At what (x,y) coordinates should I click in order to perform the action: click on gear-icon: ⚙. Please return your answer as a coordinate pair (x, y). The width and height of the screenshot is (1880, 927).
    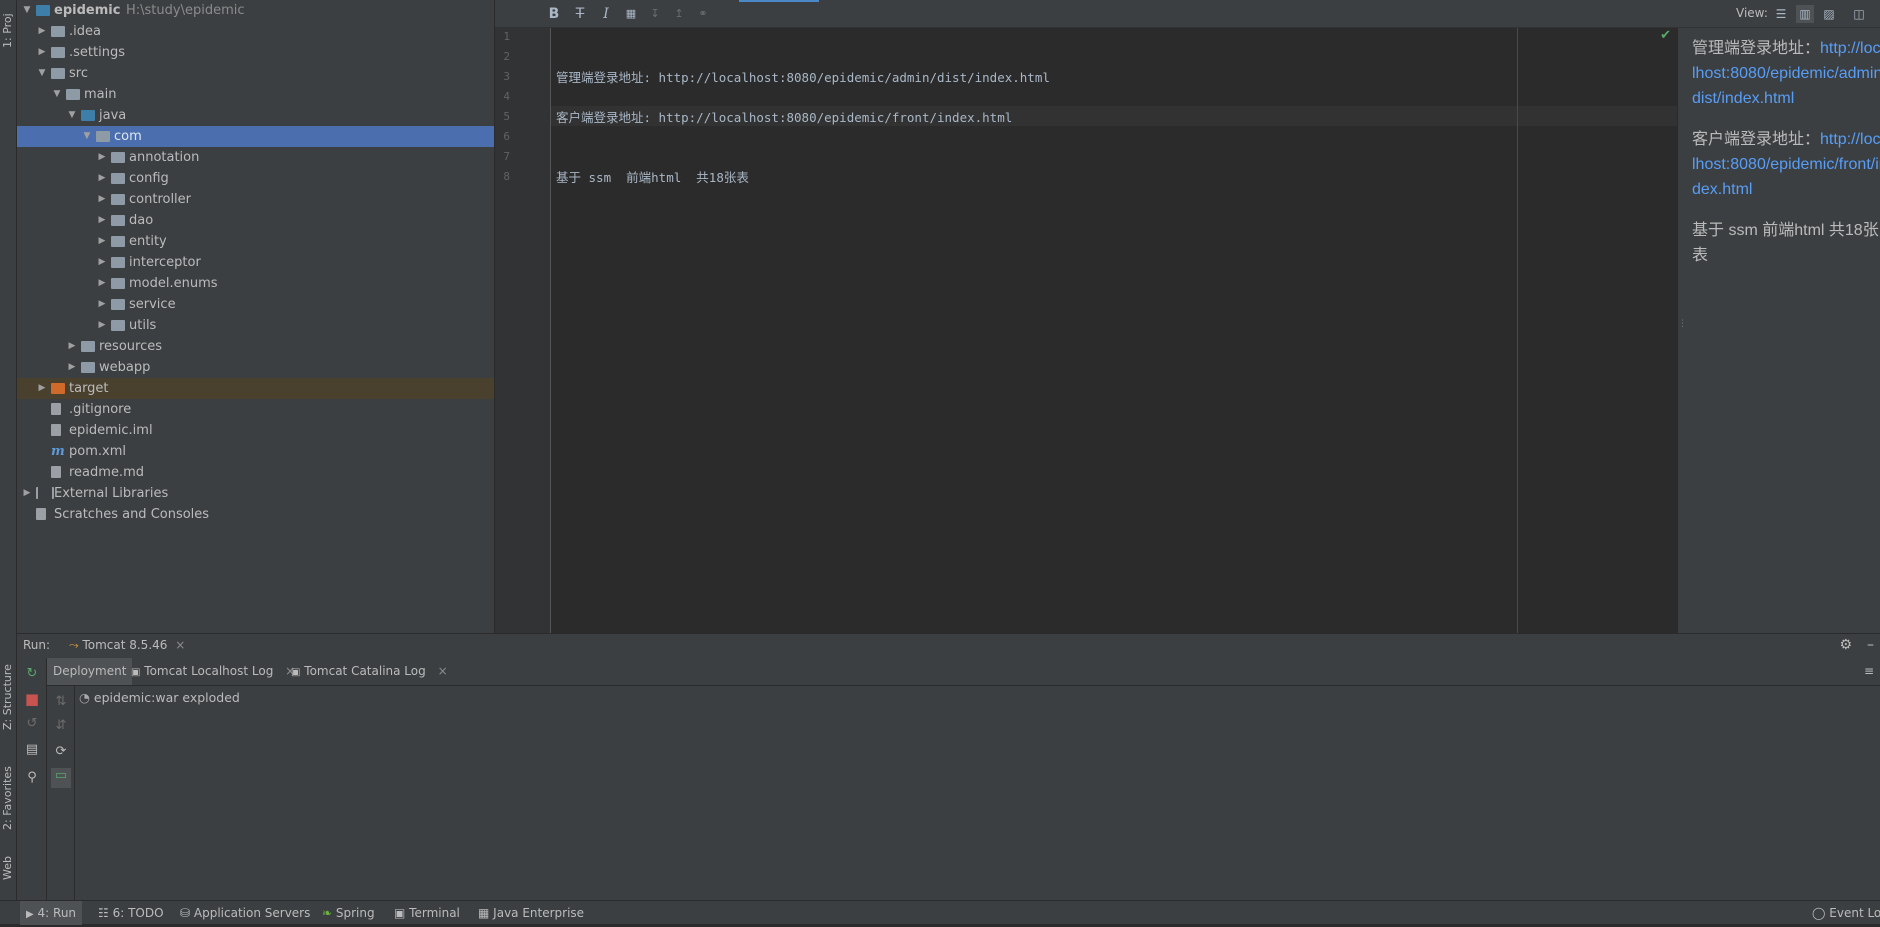
    Looking at the image, I should click on (1845, 645).